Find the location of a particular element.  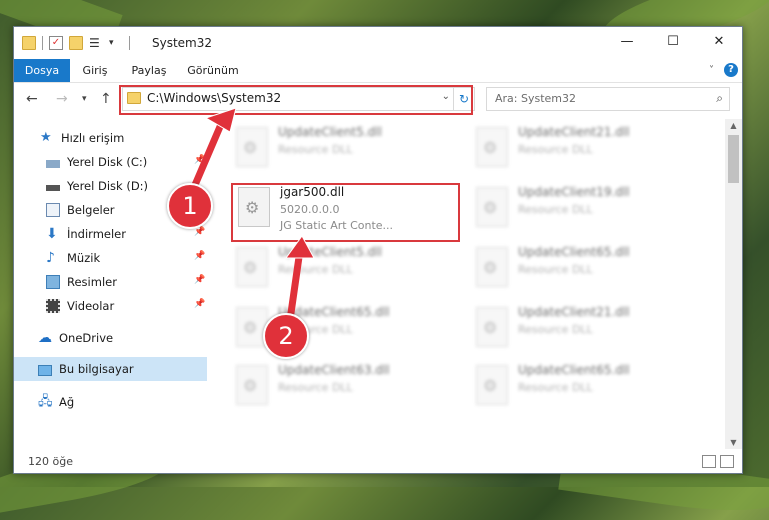

search-input: Ara: System32 is located at coordinates (535, 98).